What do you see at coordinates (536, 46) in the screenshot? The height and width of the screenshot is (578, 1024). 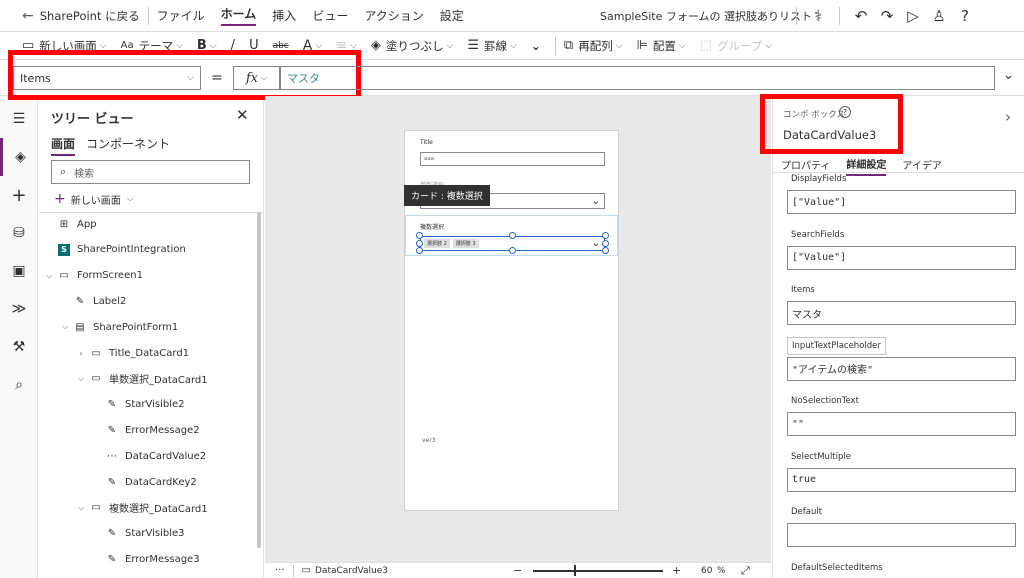 I see `more-button: ⌄` at bounding box center [536, 46].